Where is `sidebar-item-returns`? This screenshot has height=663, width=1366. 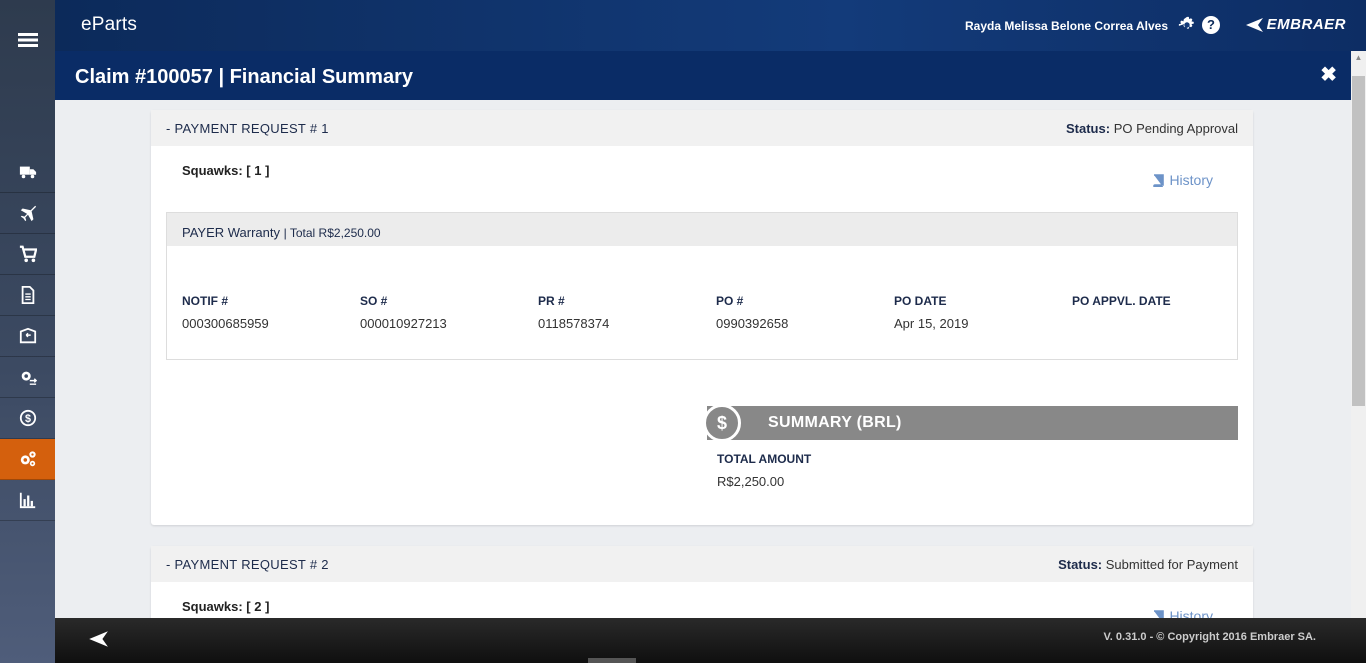
sidebar-item-returns is located at coordinates (27, 336).